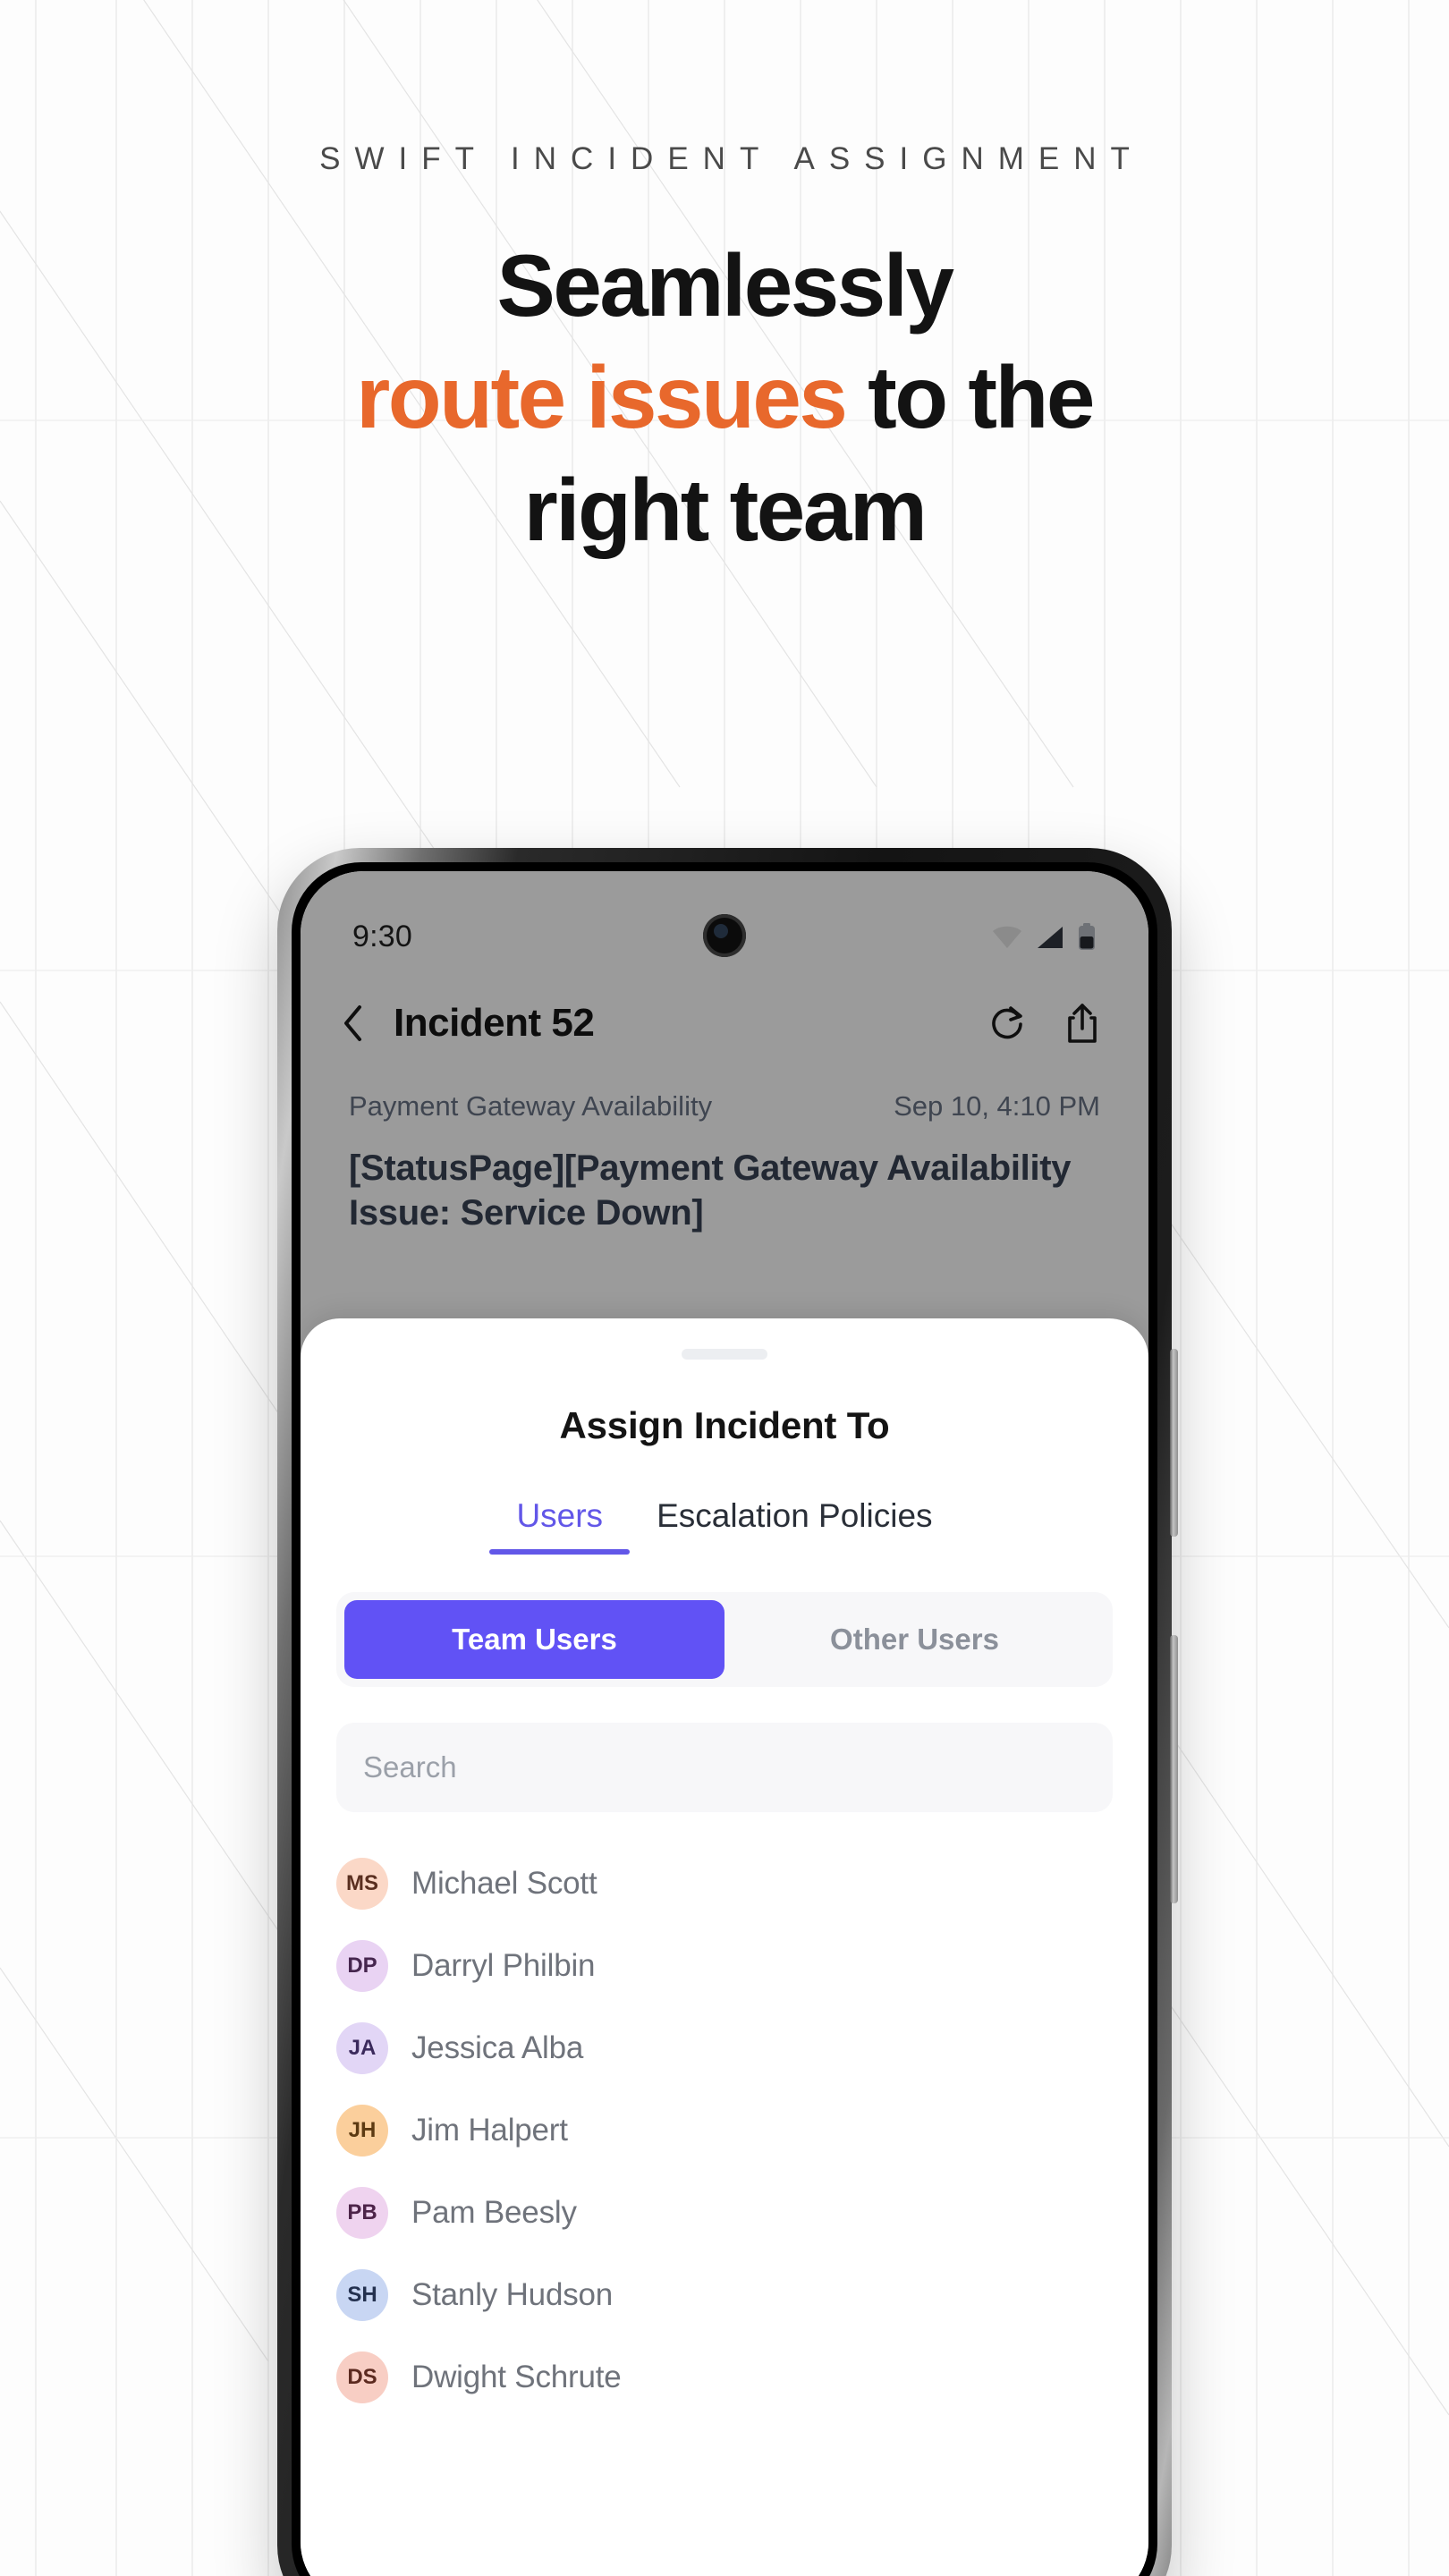  What do you see at coordinates (362, 2377) in the screenshot?
I see `avatar: DS` at bounding box center [362, 2377].